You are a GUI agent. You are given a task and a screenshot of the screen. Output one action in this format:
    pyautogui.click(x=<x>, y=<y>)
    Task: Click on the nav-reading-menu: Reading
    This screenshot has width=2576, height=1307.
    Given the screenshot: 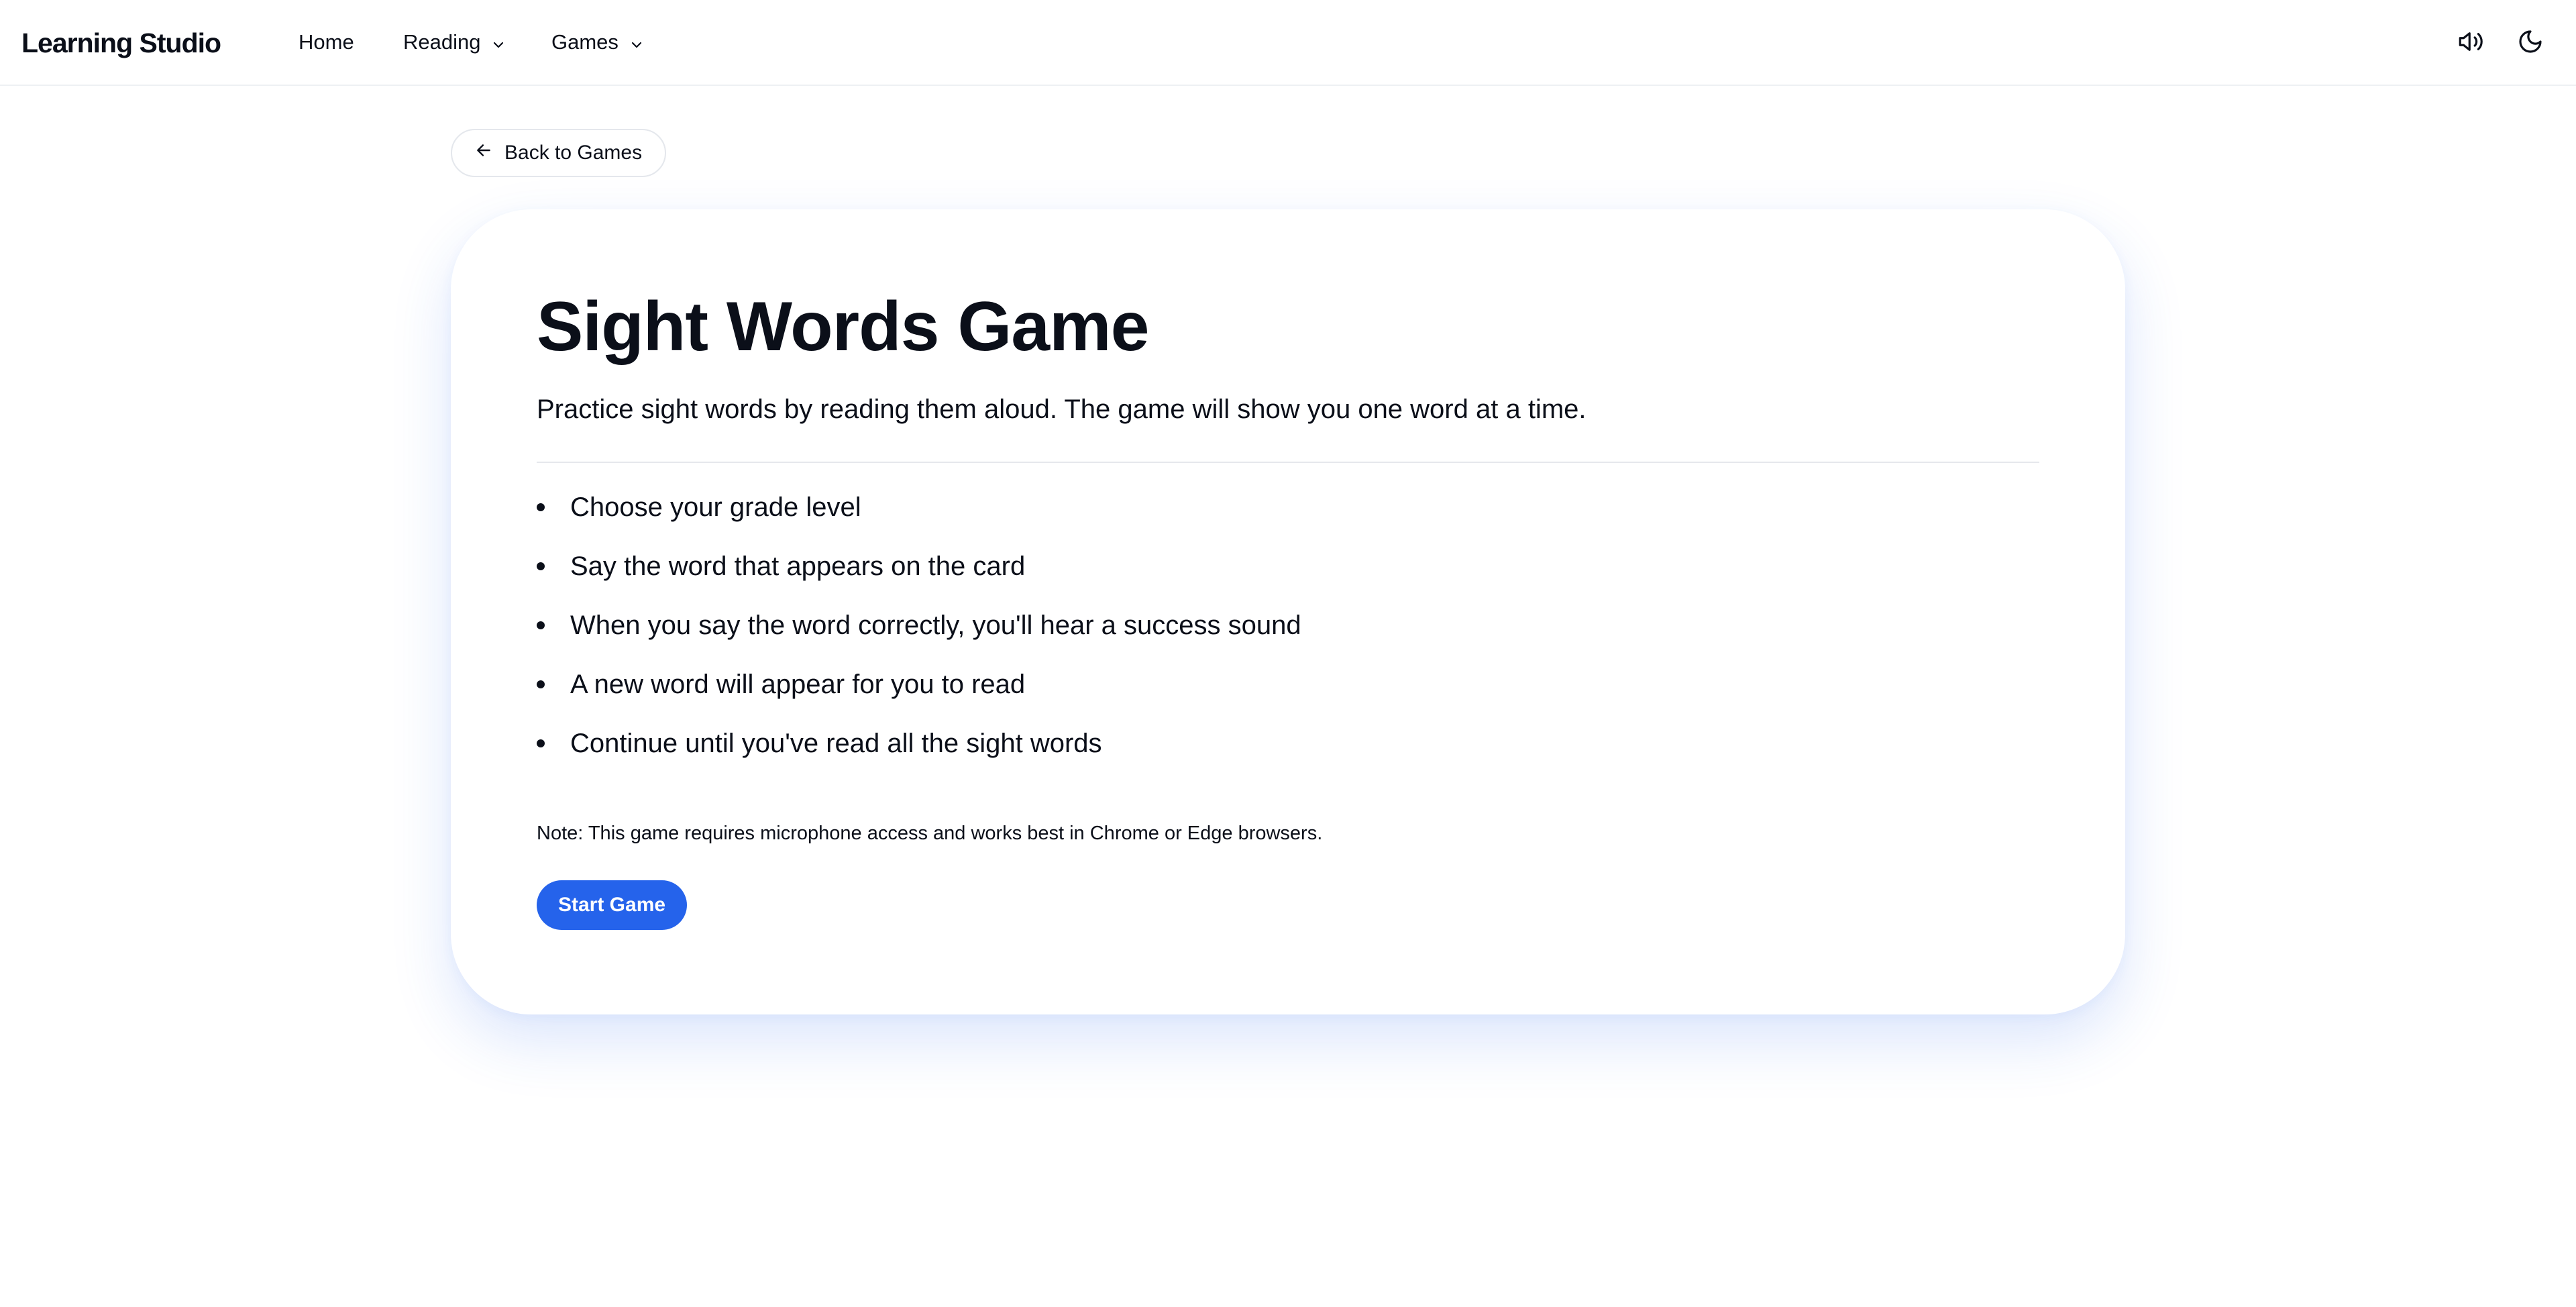 What is the action you would take?
    pyautogui.click(x=453, y=43)
    